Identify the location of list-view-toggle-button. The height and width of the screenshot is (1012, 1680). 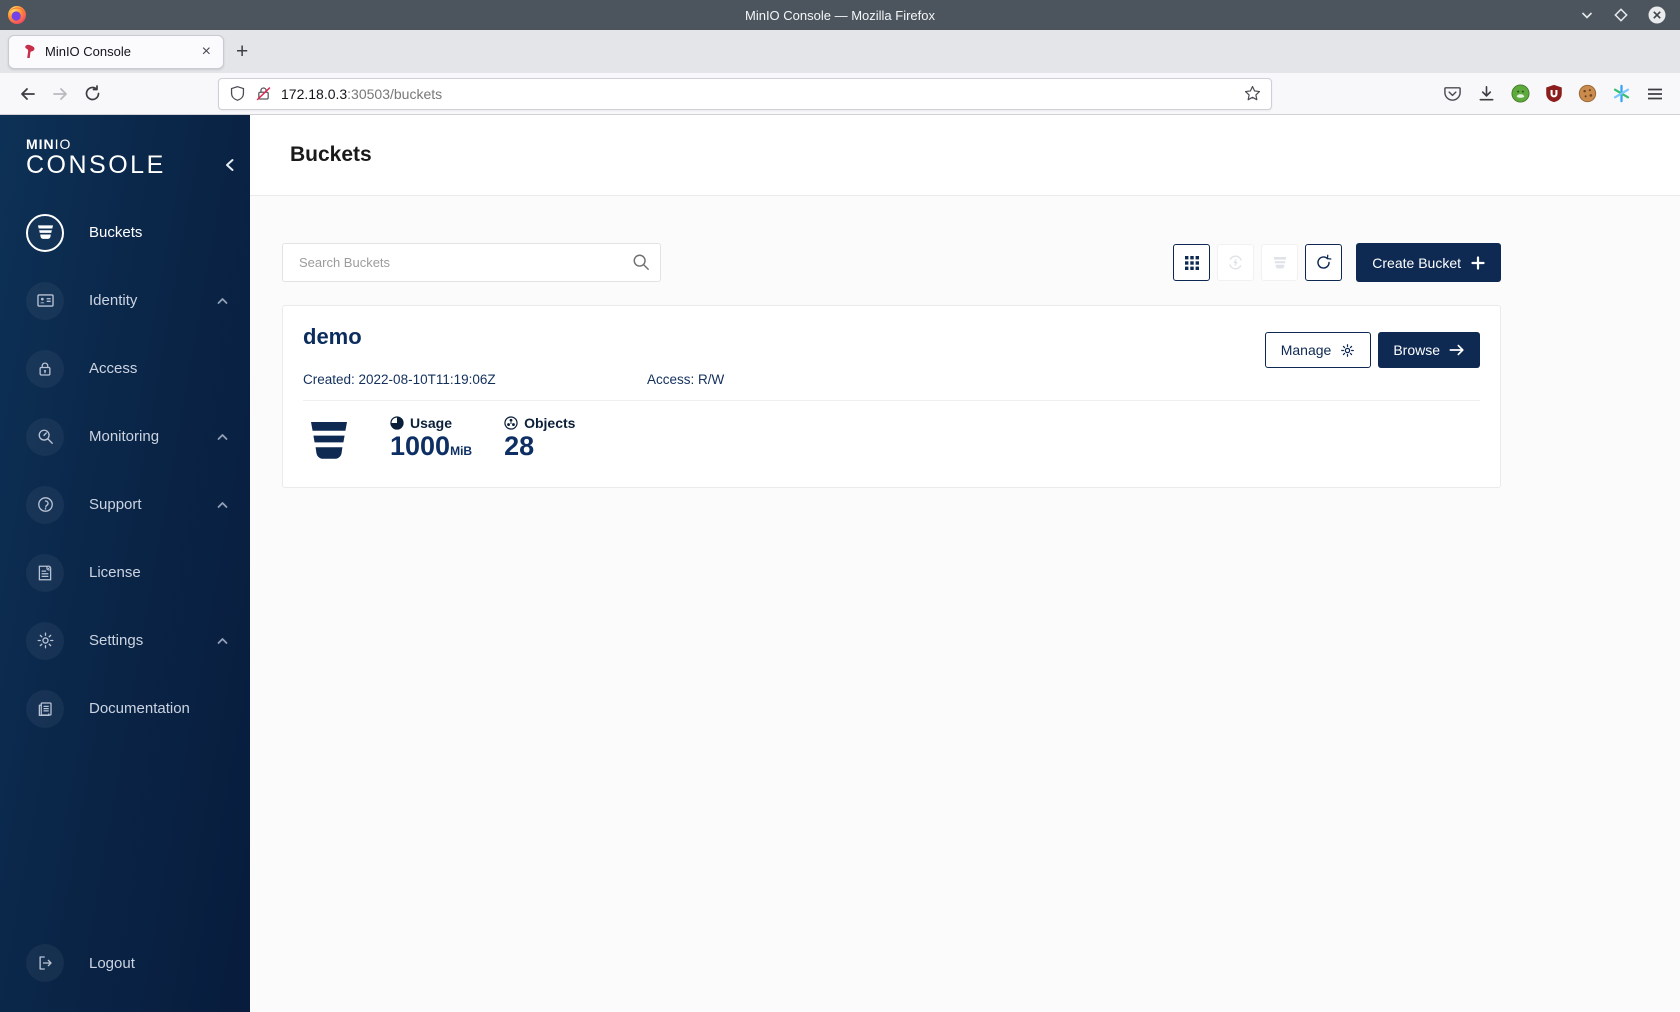
(1192, 262).